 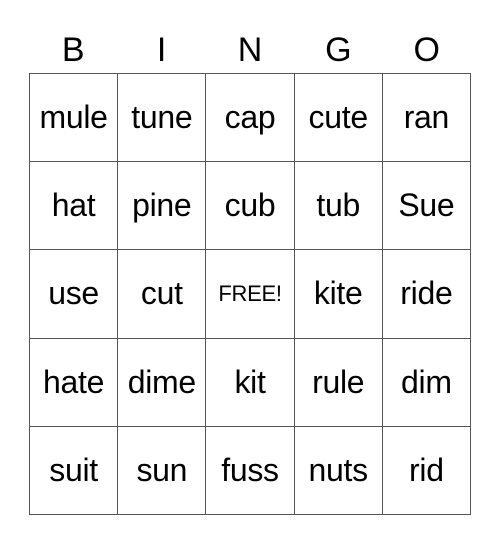 What do you see at coordinates (426, 118) in the screenshot?
I see `bingo-cell: ran` at bounding box center [426, 118].